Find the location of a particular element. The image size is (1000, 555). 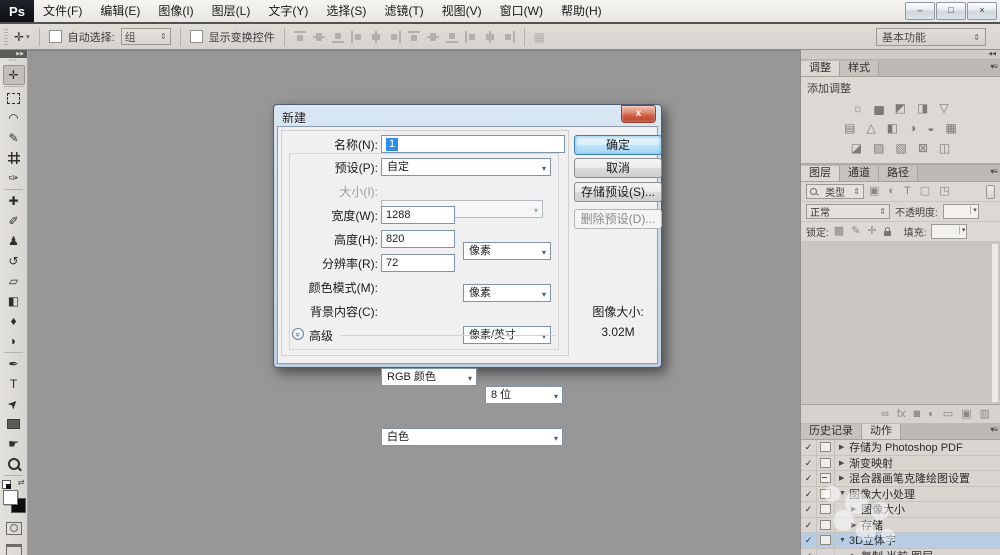

layers-tab-0: 图层 is located at coordinates (820, 173).